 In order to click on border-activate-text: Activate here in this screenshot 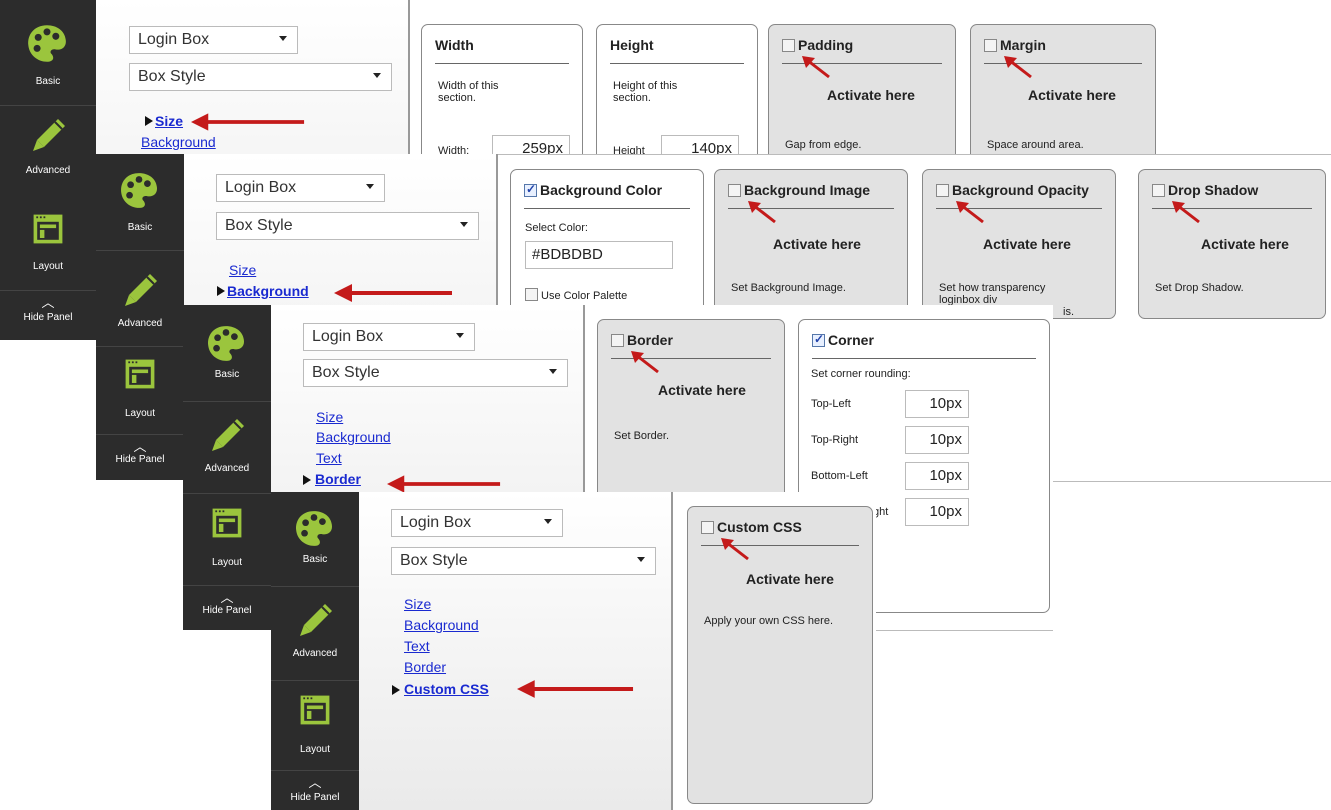, I will do `click(702, 390)`.